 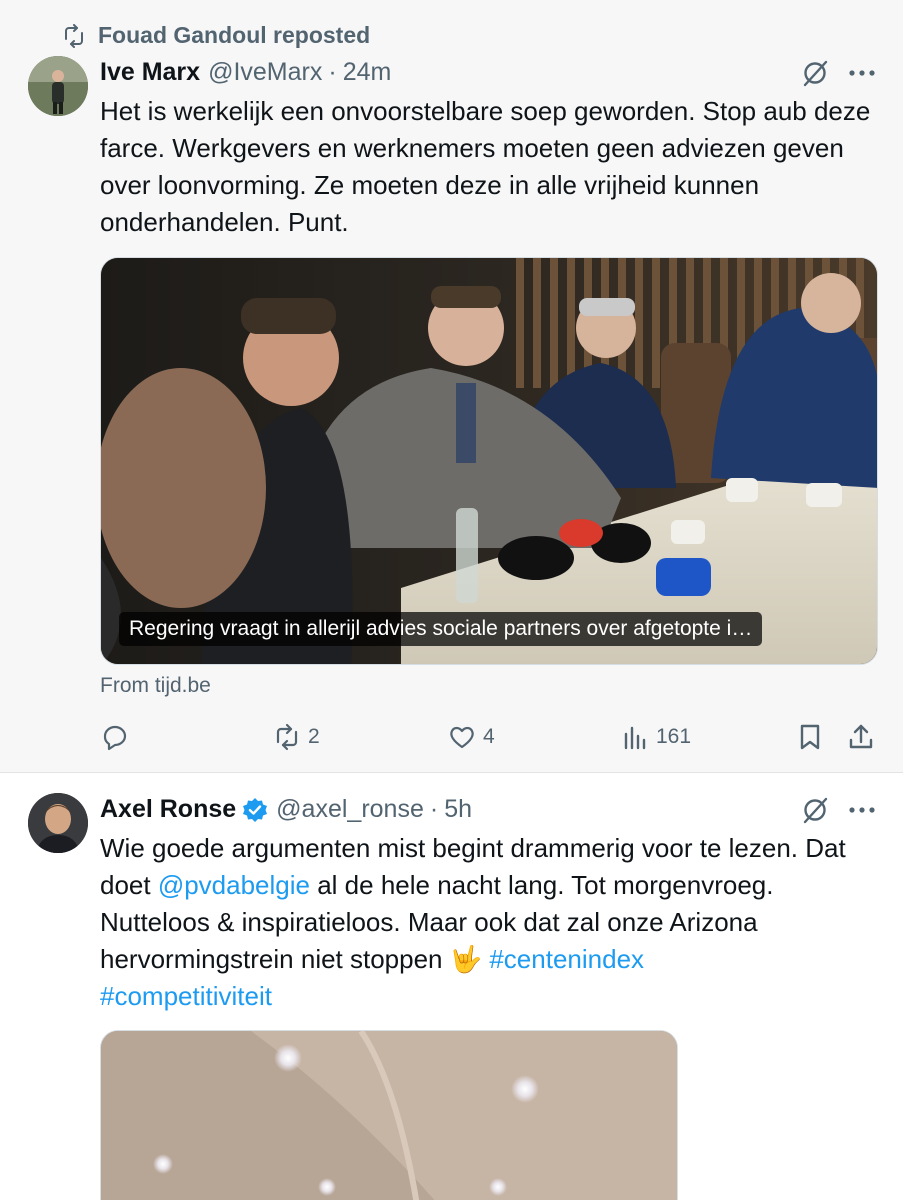 I want to click on repost-button: 2, so click(x=296, y=737).